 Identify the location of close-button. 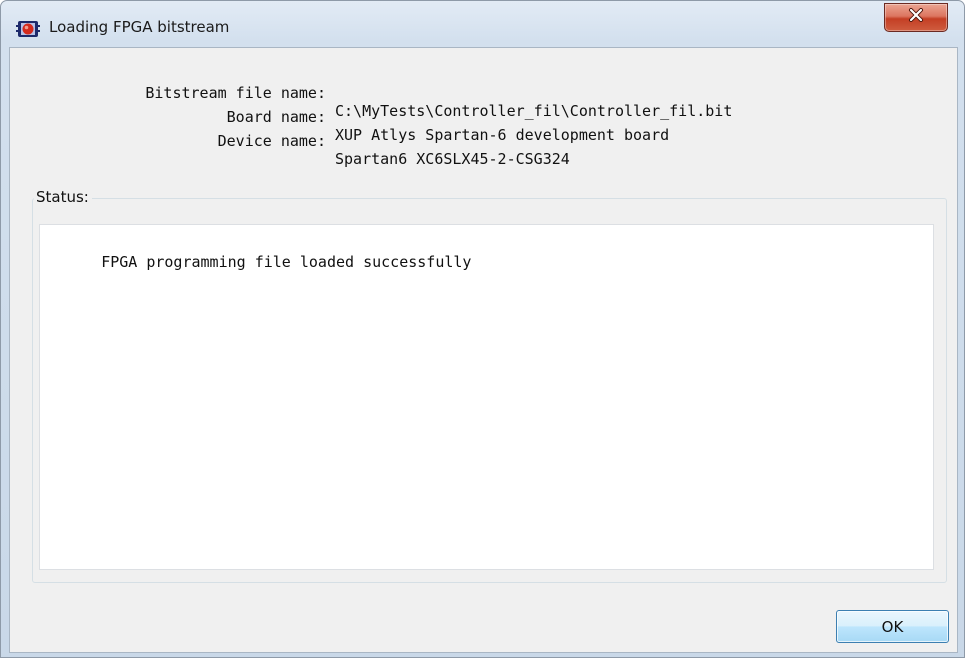
(916, 17).